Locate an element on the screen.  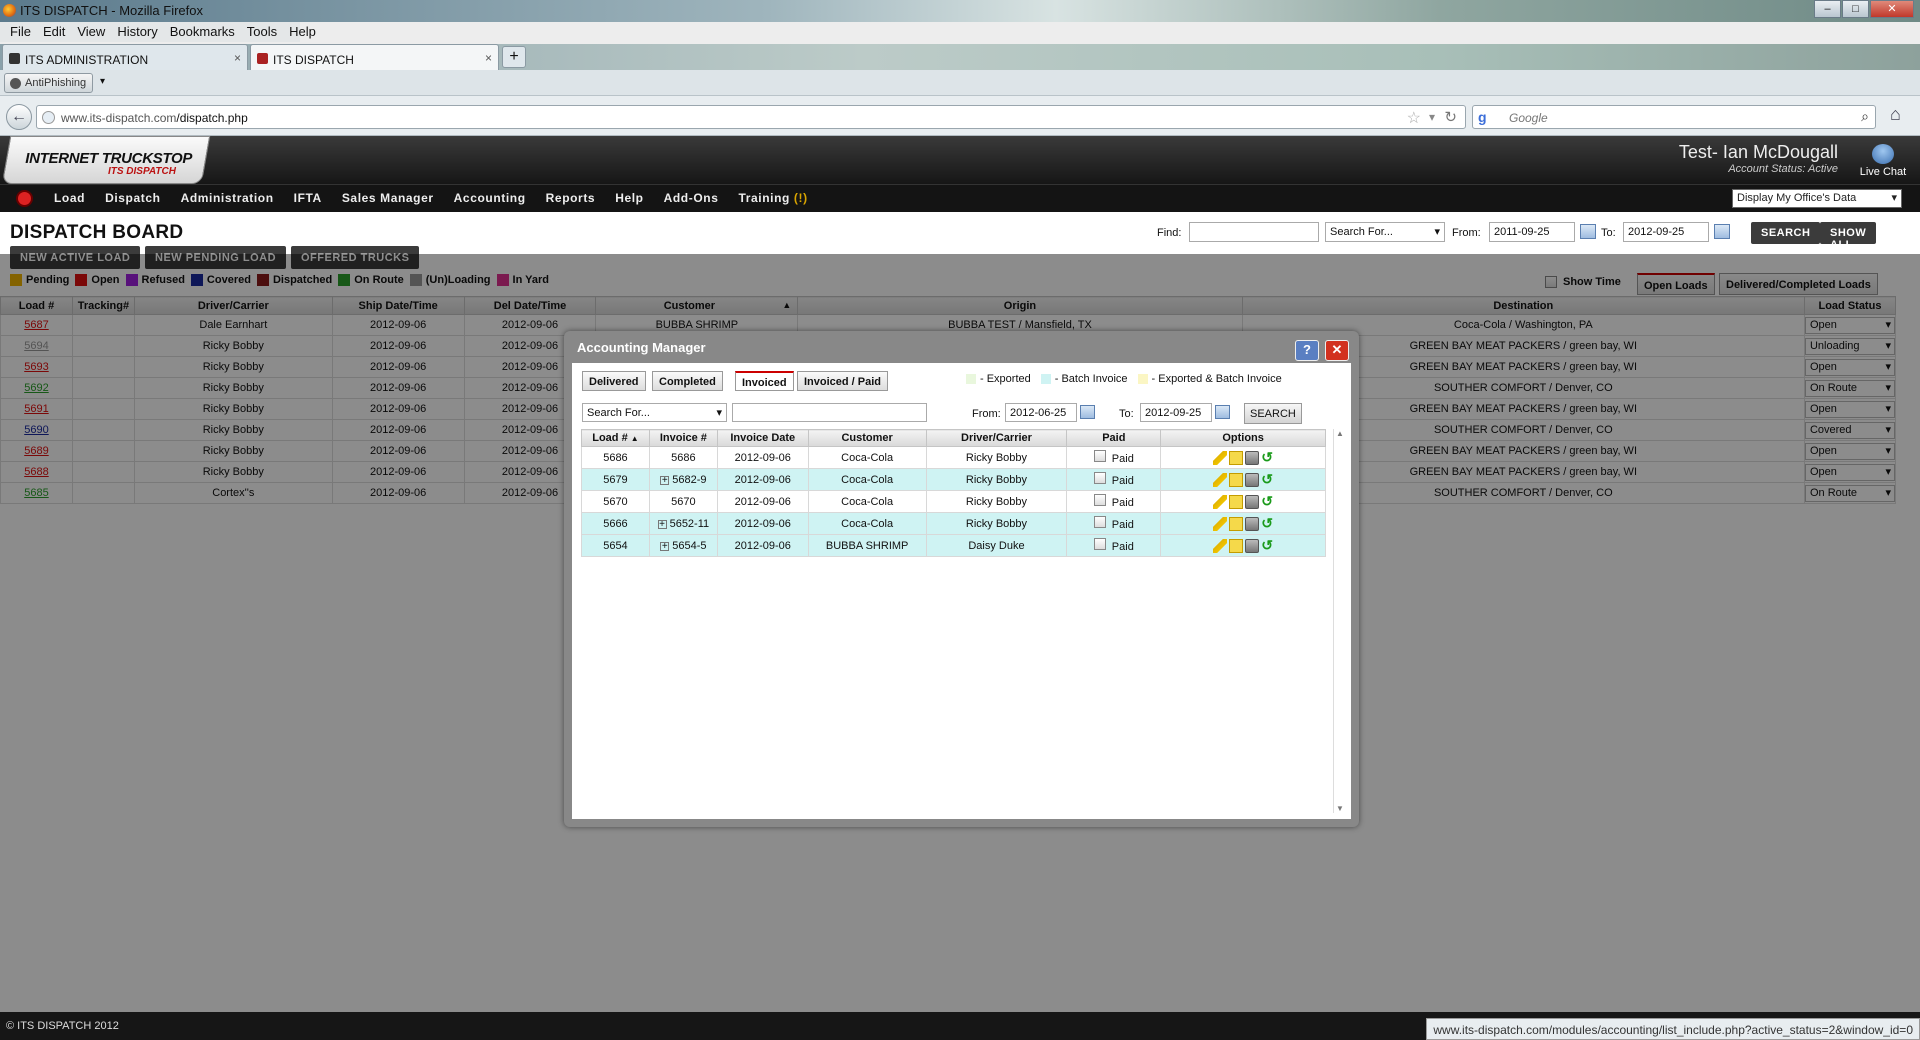
office-data-select: Display My Office's Data is located at coordinates (1817, 198).